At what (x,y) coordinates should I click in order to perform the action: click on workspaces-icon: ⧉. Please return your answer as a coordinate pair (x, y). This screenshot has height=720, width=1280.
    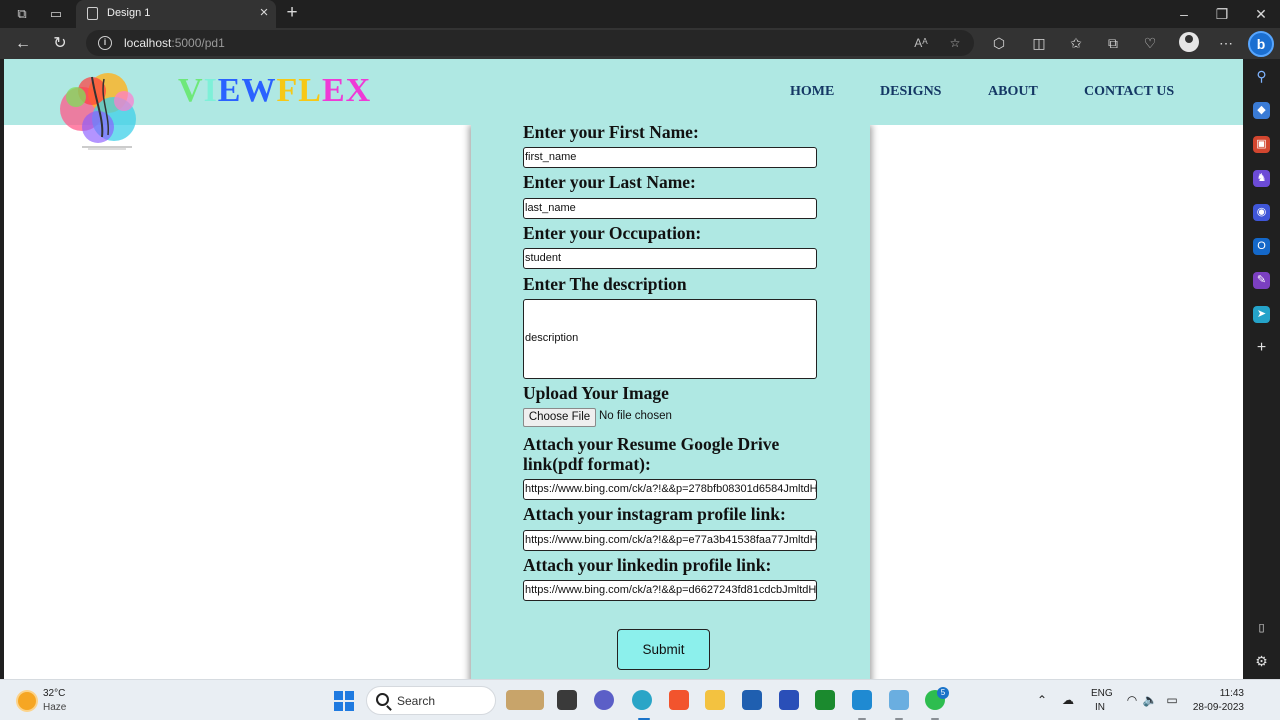
    Looking at the image, I should click on (22, 14).